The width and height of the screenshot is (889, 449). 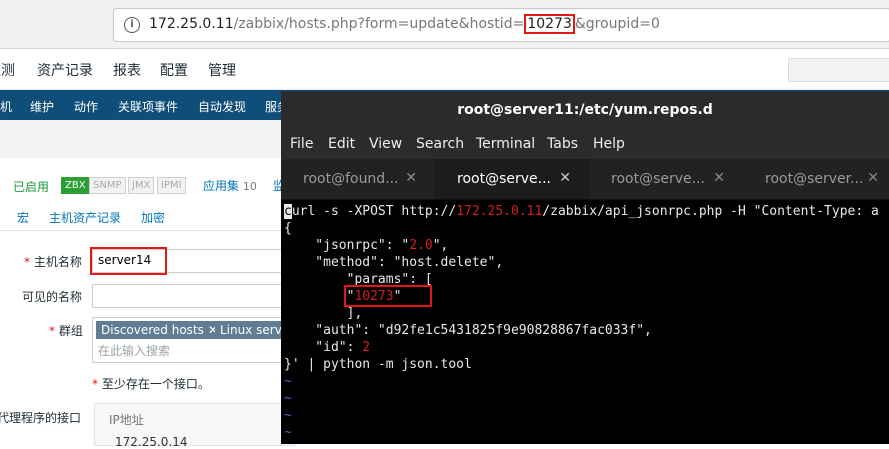 I want to click on terminal-tab: root@serve... ✕, so click(x=666, y=179).